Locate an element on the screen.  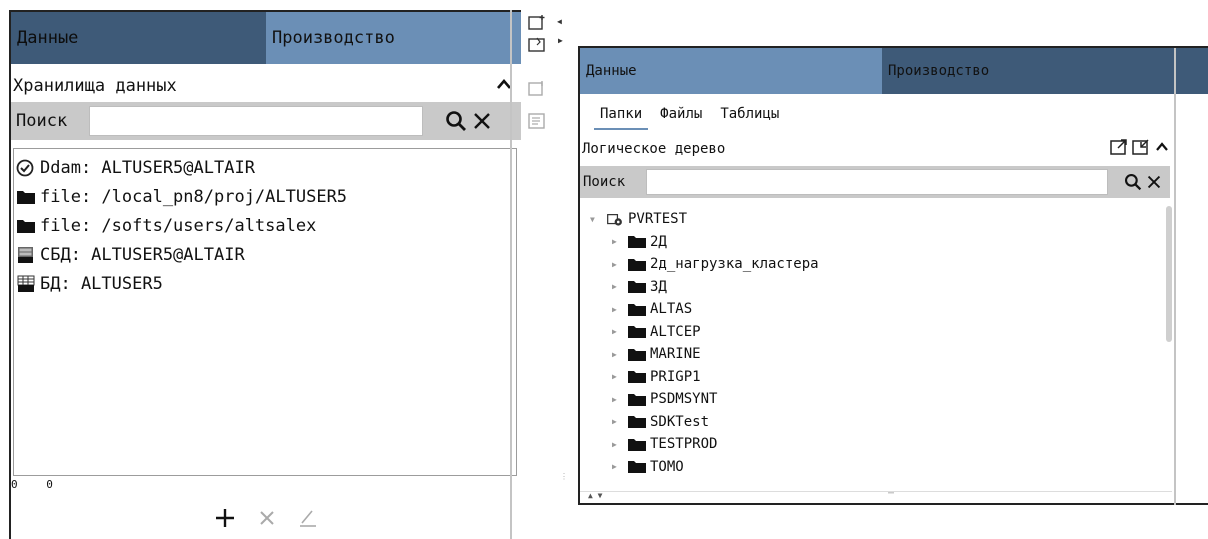
tree-item: ▶ SDKTest is located at coordinates (704, 422).